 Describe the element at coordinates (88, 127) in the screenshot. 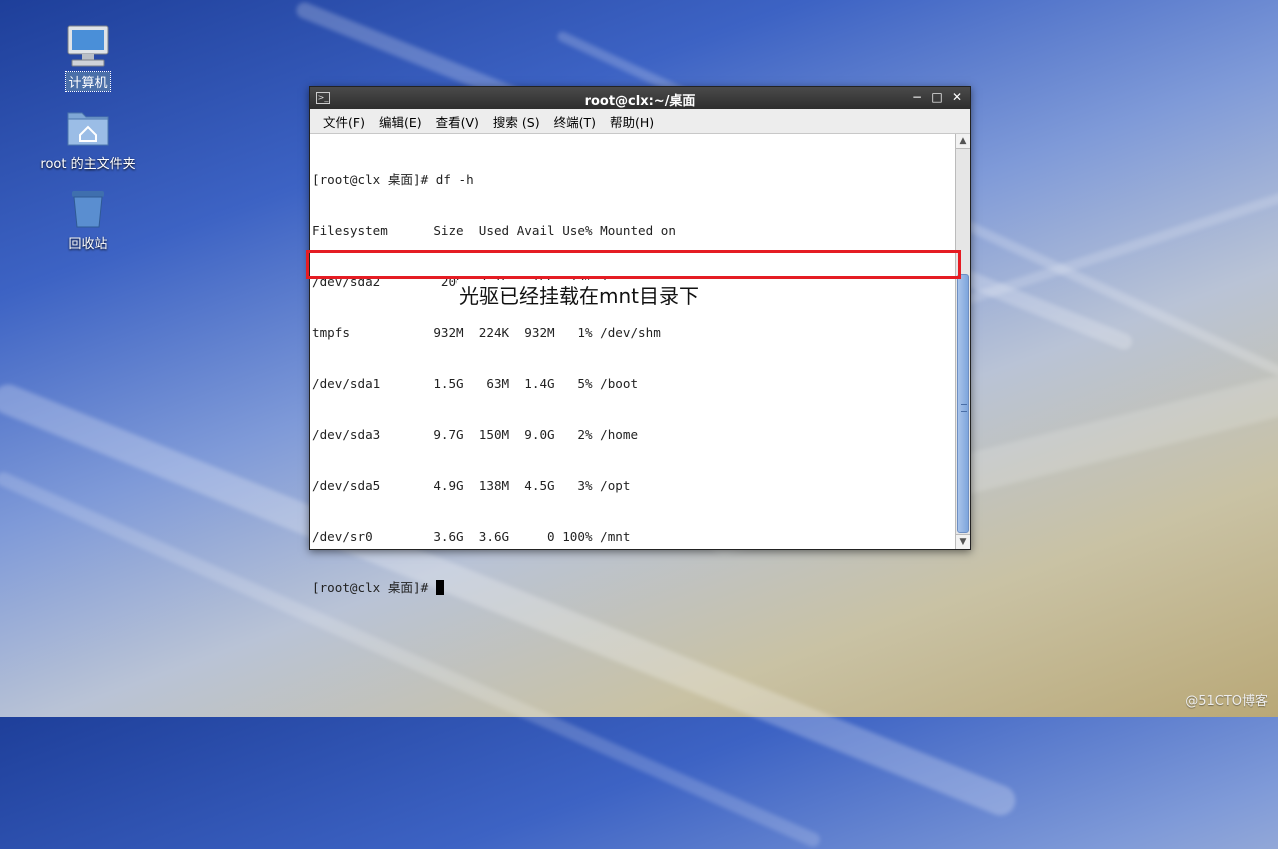

I see `home-folder-icon` at that location.